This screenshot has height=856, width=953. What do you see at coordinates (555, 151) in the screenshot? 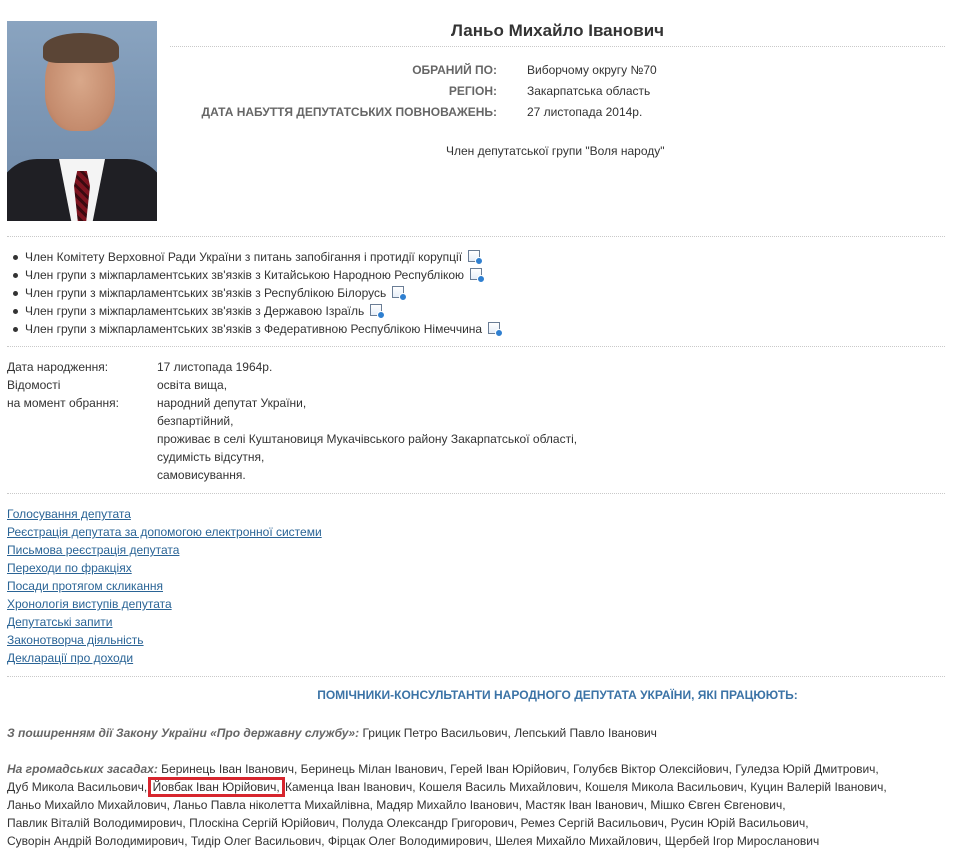
I see `group-membership: Член депутатської групи "Воля народу"` at bounding box center [555, 151].